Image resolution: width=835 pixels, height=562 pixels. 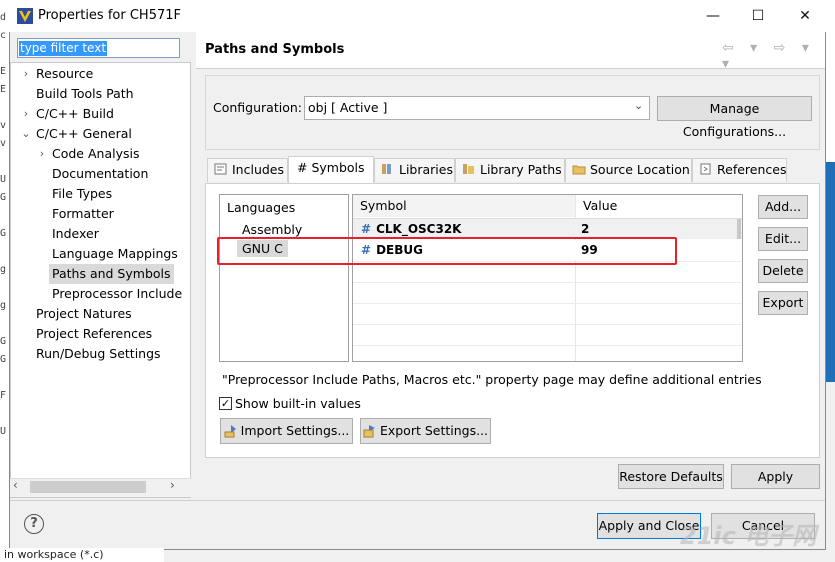 I want to click on page-title: Paths and Symbols, so click(x=275, y=49).